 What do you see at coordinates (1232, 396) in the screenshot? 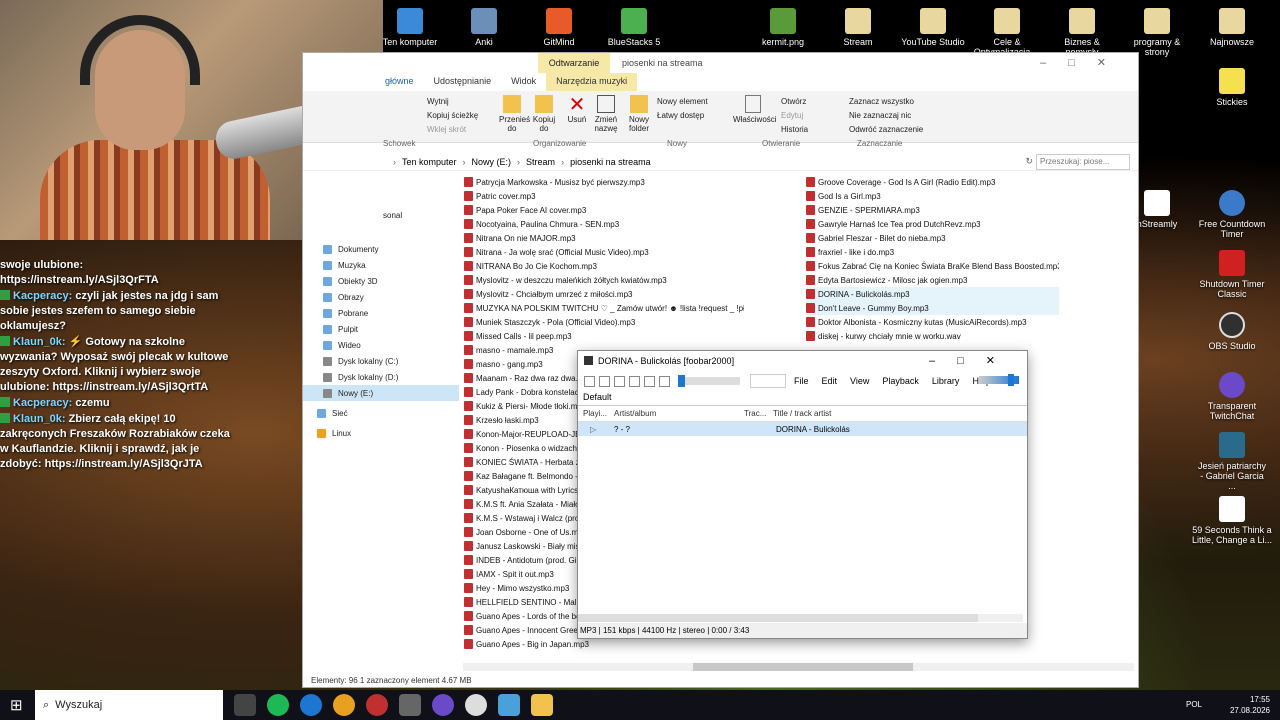
I see `desktop-icon: Transparent TwitchChat` at bounding box center [1232, 396].